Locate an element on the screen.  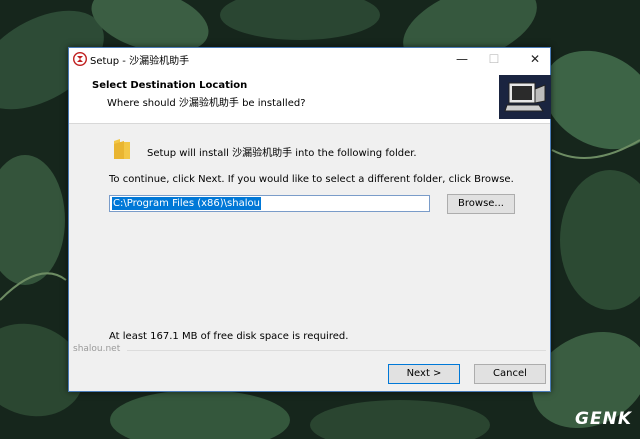
installer-computer-icon is located at coordinates (525, 97).